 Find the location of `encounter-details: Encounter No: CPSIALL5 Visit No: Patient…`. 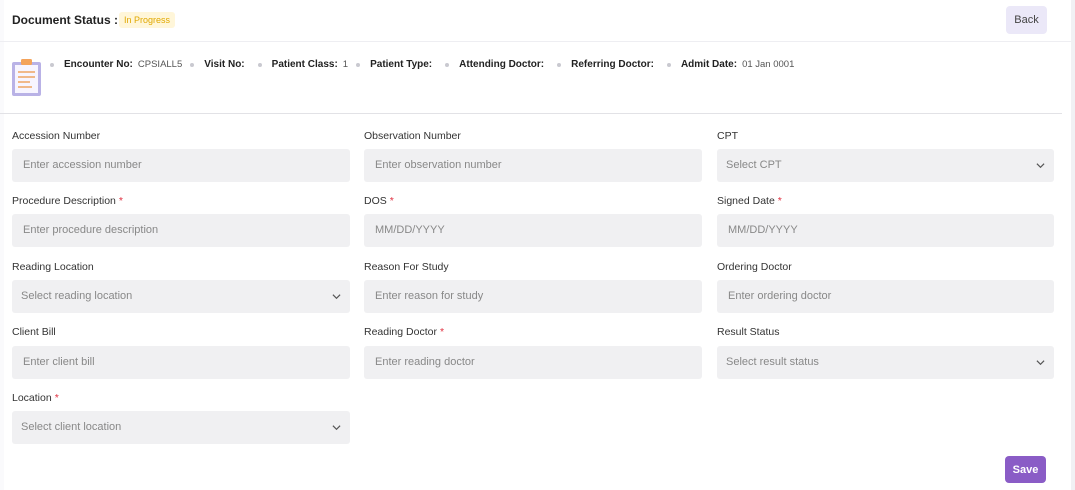

encounter-details: Encounter No: CPSIALL5 Visit No: Patient… is located at coordinates (426, 64).